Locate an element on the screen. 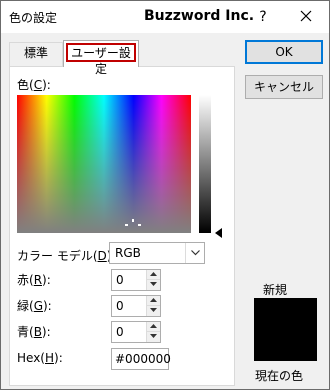 The image size is (330, 390). blue-up-button is located at coordinates (153, 327).